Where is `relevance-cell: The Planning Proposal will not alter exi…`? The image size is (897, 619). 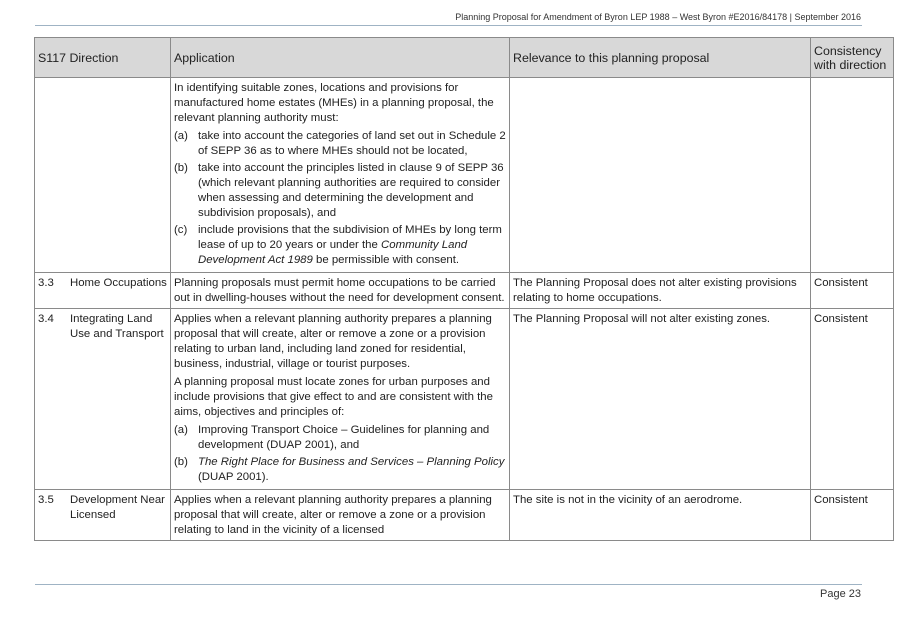 relevance-cell: The Planning Proposal will not alter exi… is located at coordinates (660, 399).